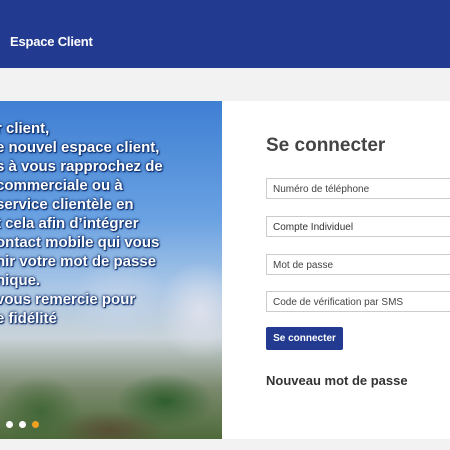  I want to click on login-title: Se connecter, so click(326, 145).